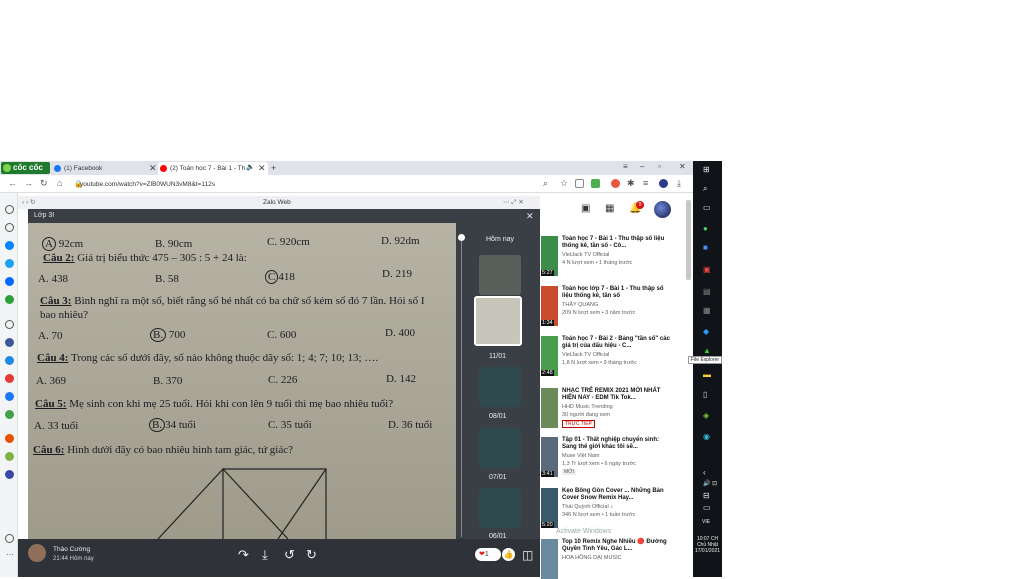 Image resolution: width=1024 pixels, height=579 pixels. I want to click on add-icon, so click(9, 324).